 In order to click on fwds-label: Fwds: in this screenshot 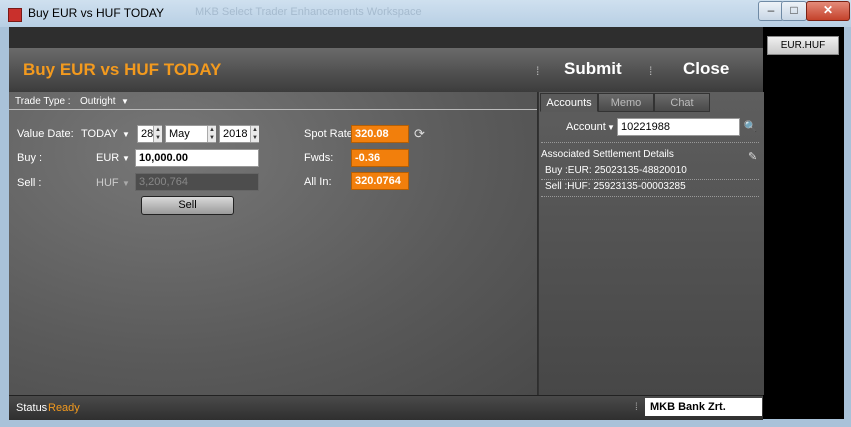, I will do `click(319, 158)`.